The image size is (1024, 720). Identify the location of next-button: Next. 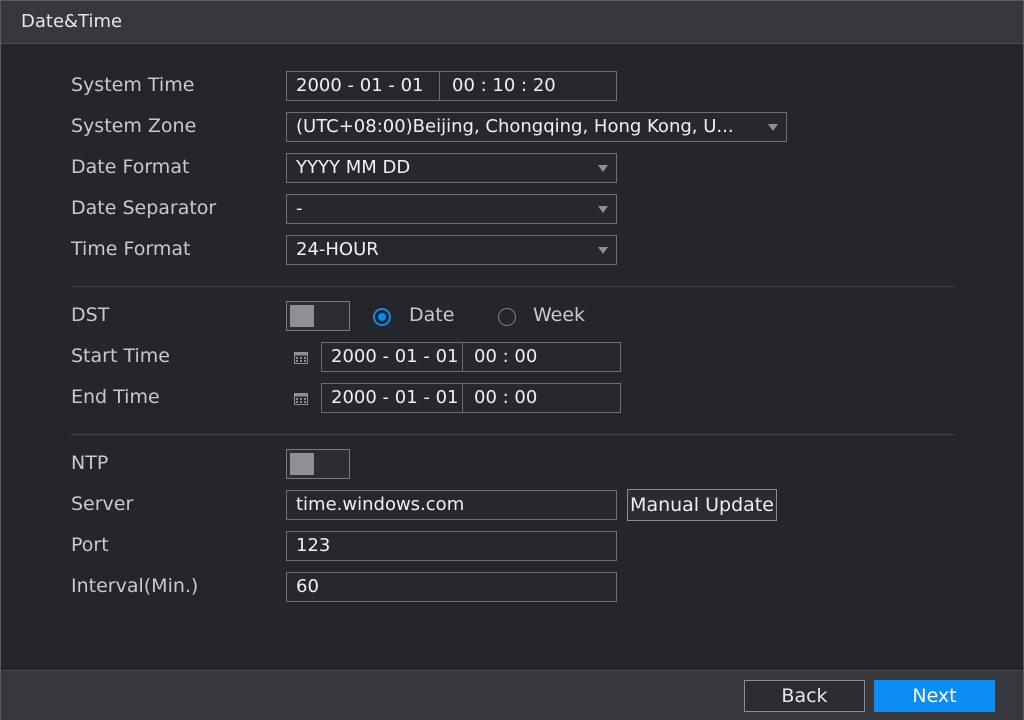
(934, 696).